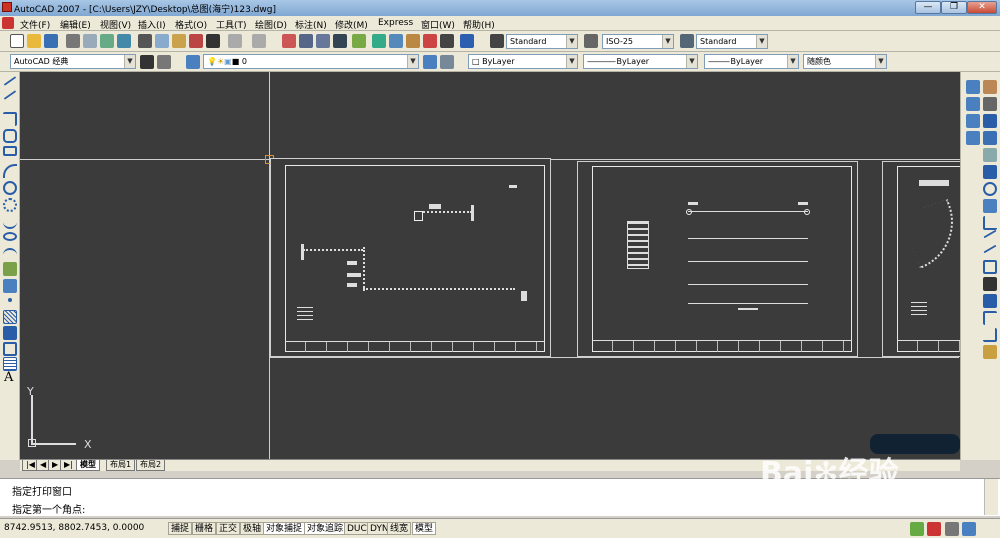  Describe the element at coordinates (379, 41) in the screenshot. I see `design-center-icon` at that location.